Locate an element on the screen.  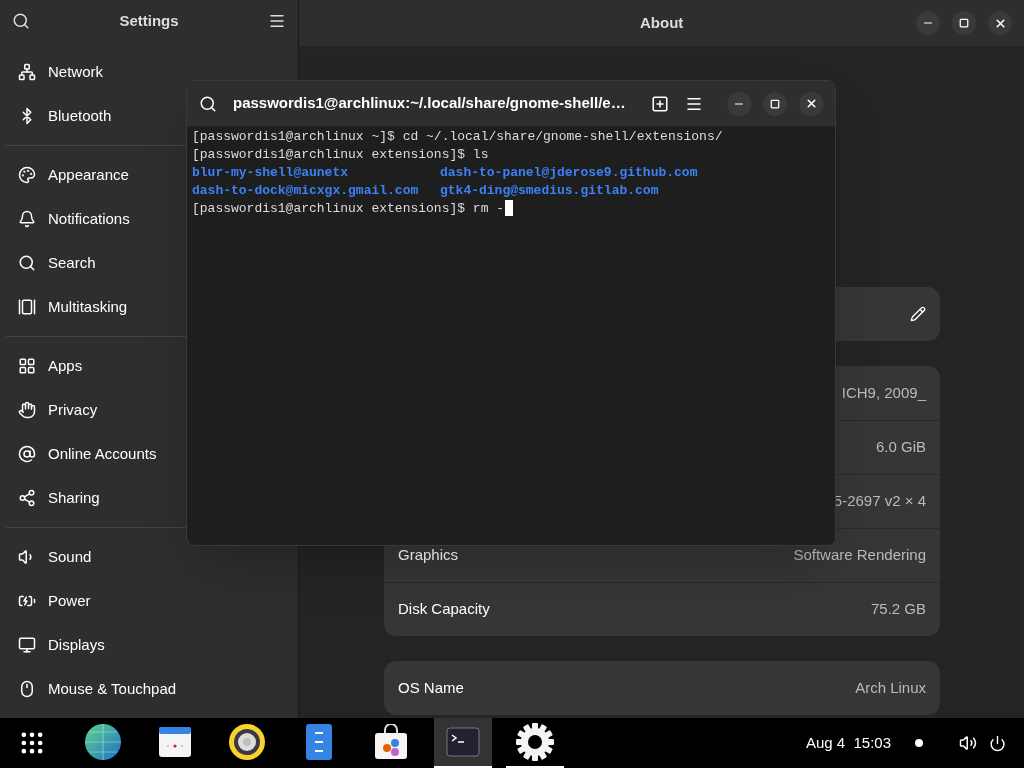
dock-item is located at coordinates (463, 743).